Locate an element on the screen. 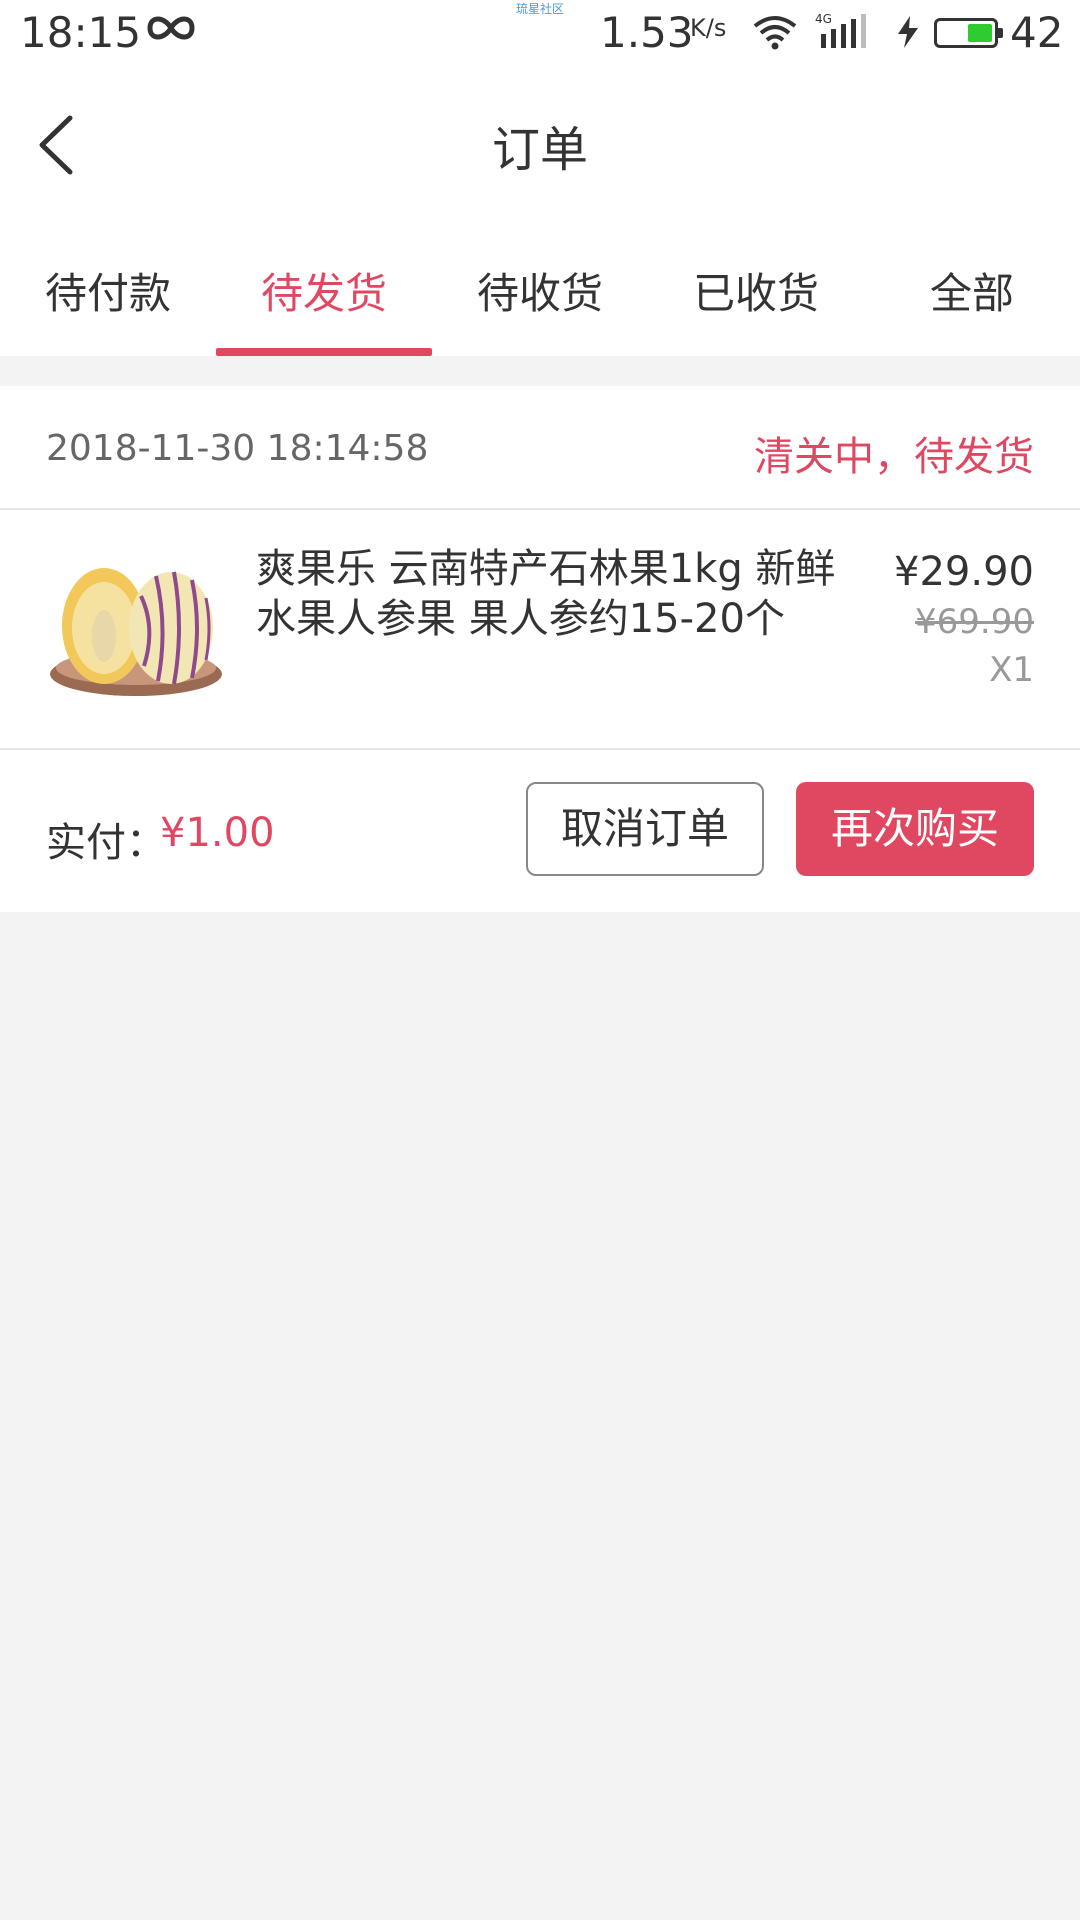  order-status: 清关中，待发货 is located at coordinates (894, 457).